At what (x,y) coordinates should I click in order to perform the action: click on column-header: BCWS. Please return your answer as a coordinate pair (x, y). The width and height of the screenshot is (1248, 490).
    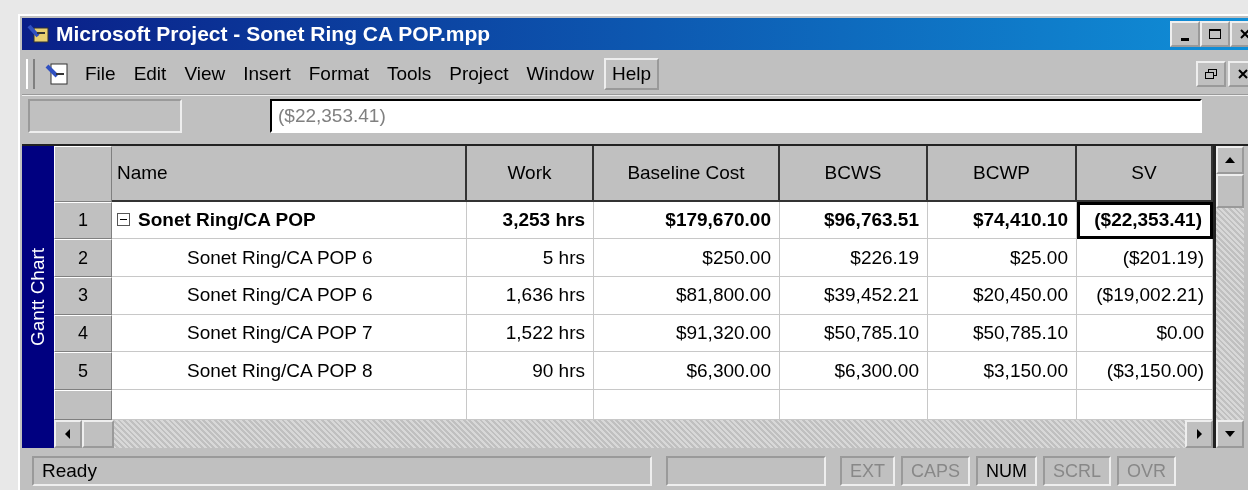
    Looking at the image, I should click on (854, 174).